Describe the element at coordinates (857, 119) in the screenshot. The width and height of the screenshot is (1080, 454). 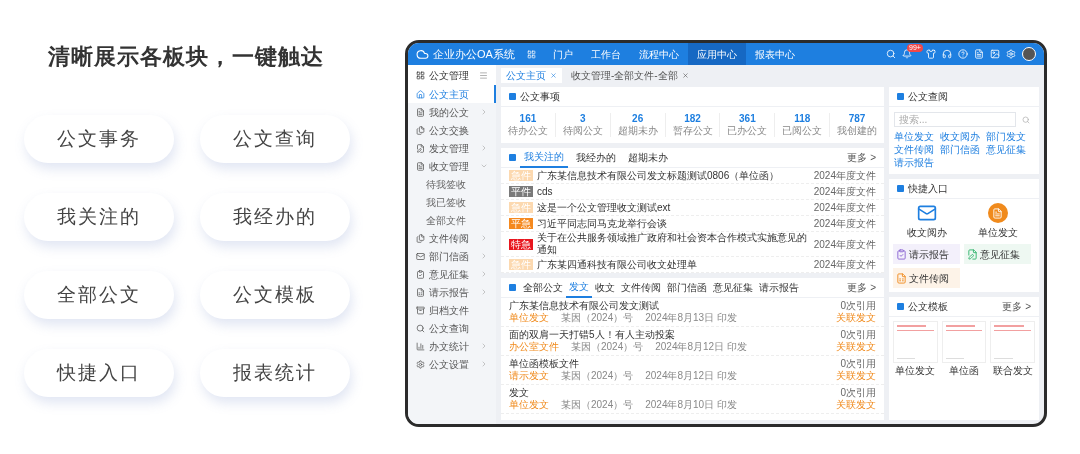
I see `stat-value: 787` at that location.